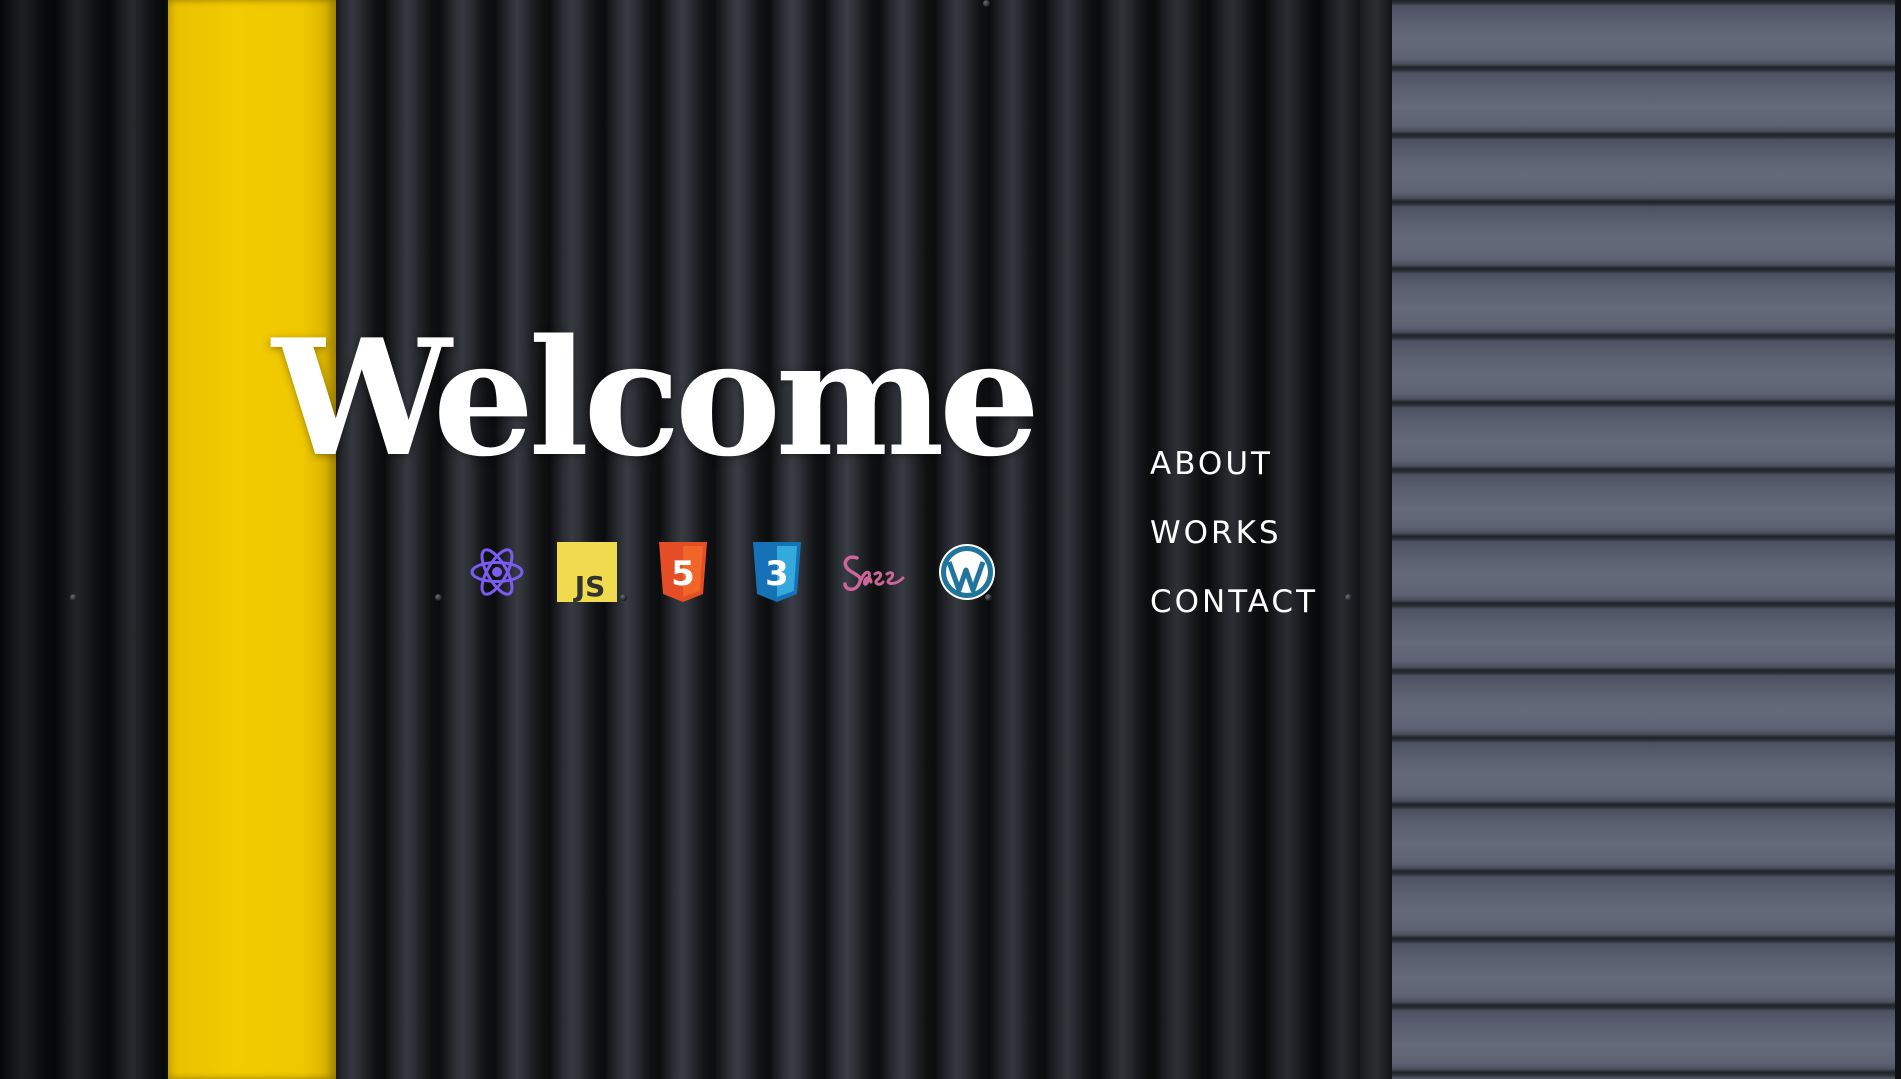 The image size is (1901, 1079). I want to click on page-title: Welcome, so click(656, 398).